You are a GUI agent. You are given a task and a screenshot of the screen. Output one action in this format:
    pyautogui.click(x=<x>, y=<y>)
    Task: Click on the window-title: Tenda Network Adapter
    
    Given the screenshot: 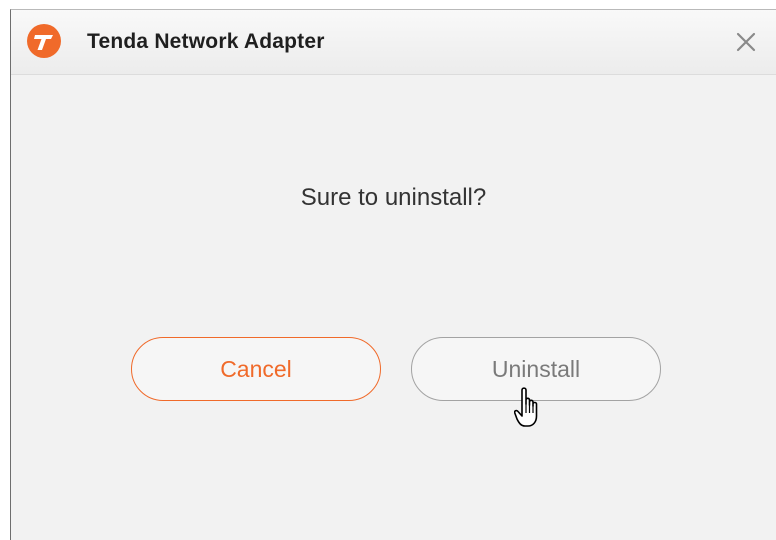 What is the action you would take?
    pyautogui.click(x=206, y=41)
    